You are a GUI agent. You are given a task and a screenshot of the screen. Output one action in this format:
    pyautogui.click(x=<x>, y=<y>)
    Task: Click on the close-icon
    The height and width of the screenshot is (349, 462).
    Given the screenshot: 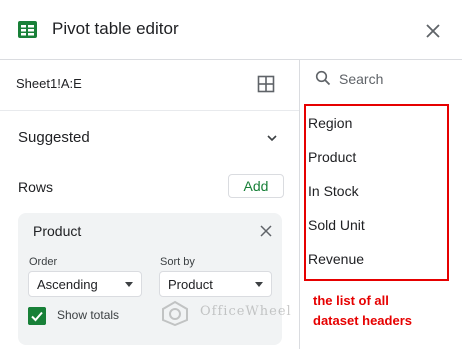 What is the action you would take?
    pyautogui.click(x=433, y=31)
    